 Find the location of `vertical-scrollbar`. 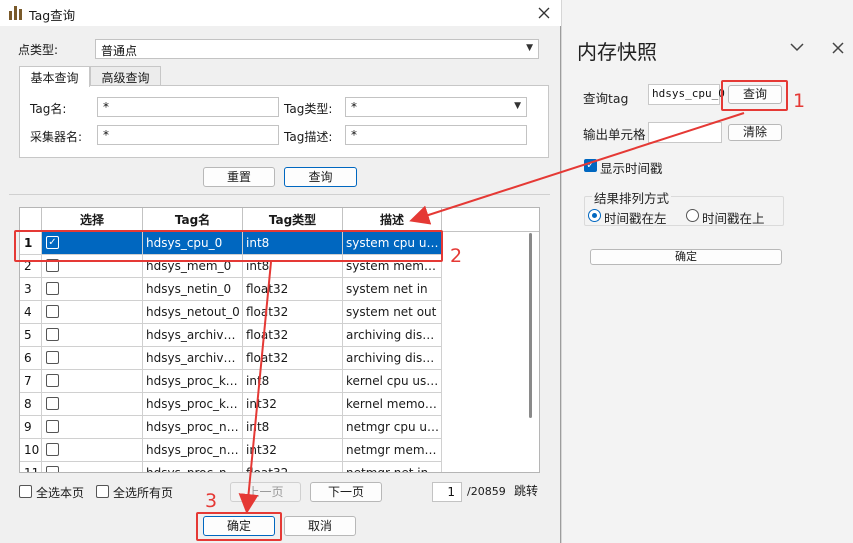

vertical-scrollbar is located at coordinates (530, 325).